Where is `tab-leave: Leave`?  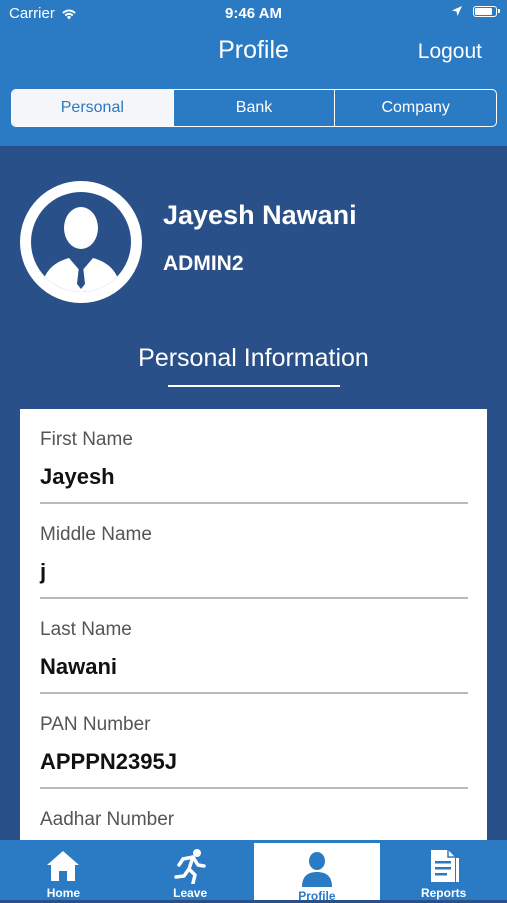 tab-leave: Leave is located at coordinates (190, 870).